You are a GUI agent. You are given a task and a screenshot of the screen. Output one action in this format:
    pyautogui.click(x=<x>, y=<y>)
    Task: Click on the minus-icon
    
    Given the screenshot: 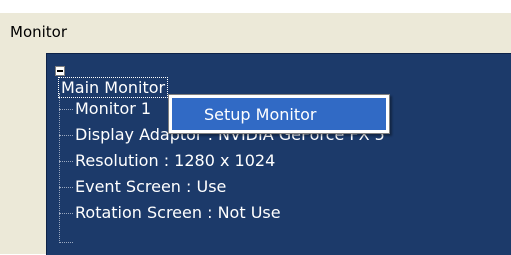 What is the action you would take?
    pyautogui.click(x=60, y=71)
    